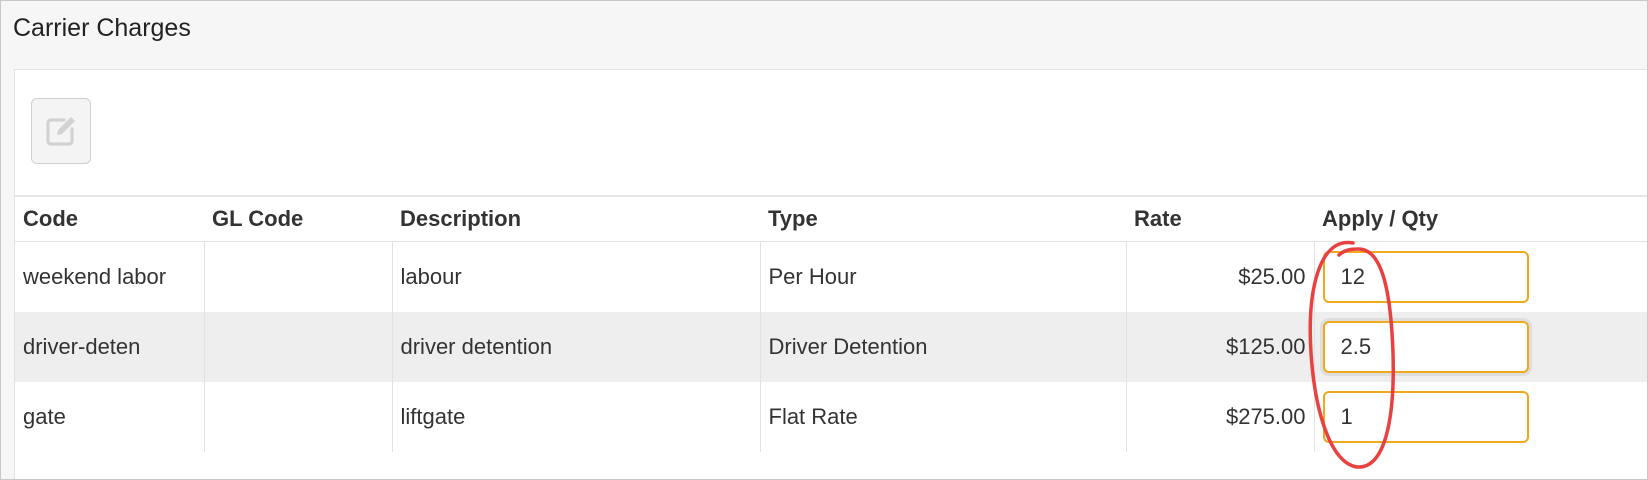 The image size is (1648, 480). I want to click on column-header-gl-code: GL Code, so click(298, 219).